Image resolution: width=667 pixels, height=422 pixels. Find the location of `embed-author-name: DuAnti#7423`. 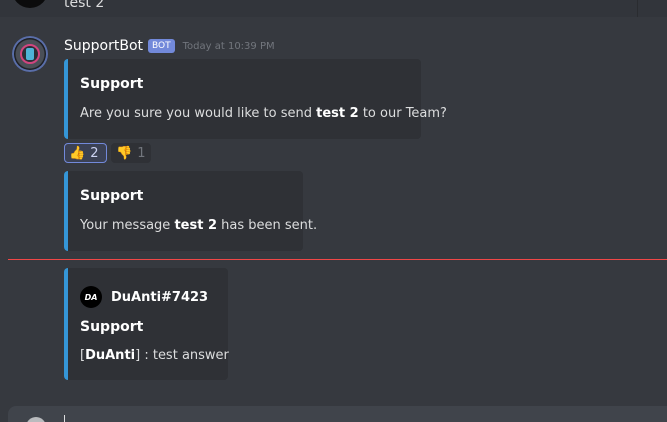

embed-author-name: DuAnti#7423 is located at coordinates (159, 297).